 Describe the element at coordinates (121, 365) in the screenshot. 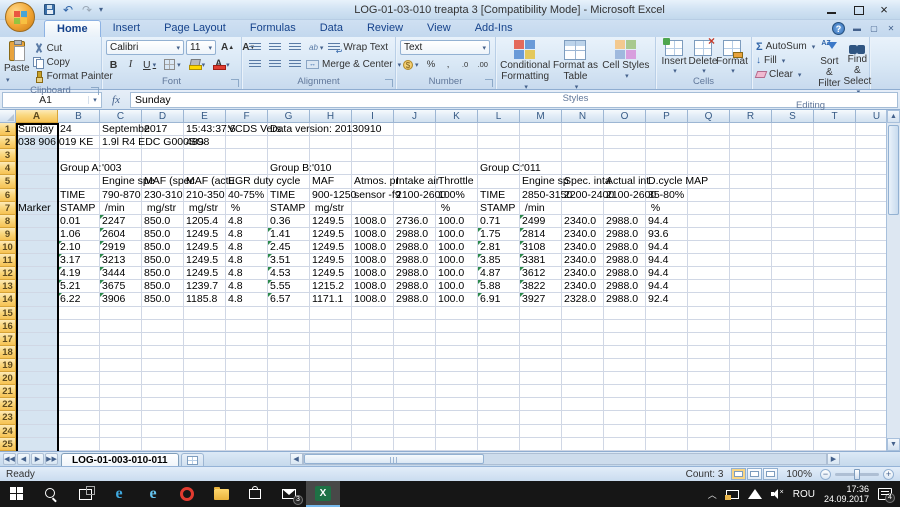

I see `cell-C19` at that location.